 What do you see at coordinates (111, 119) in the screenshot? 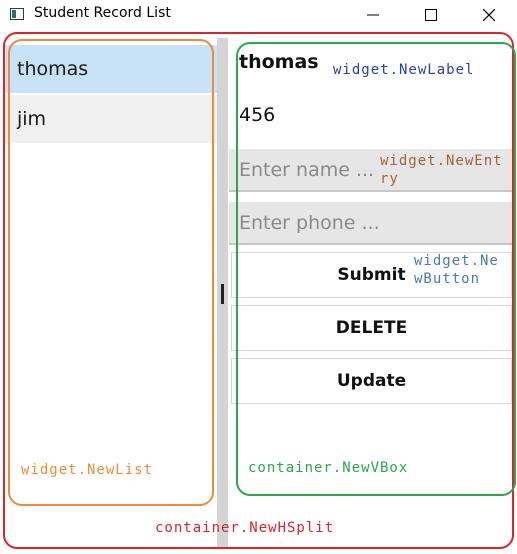
I see `list-item-jim: jim` at bounding box center [111, 119].